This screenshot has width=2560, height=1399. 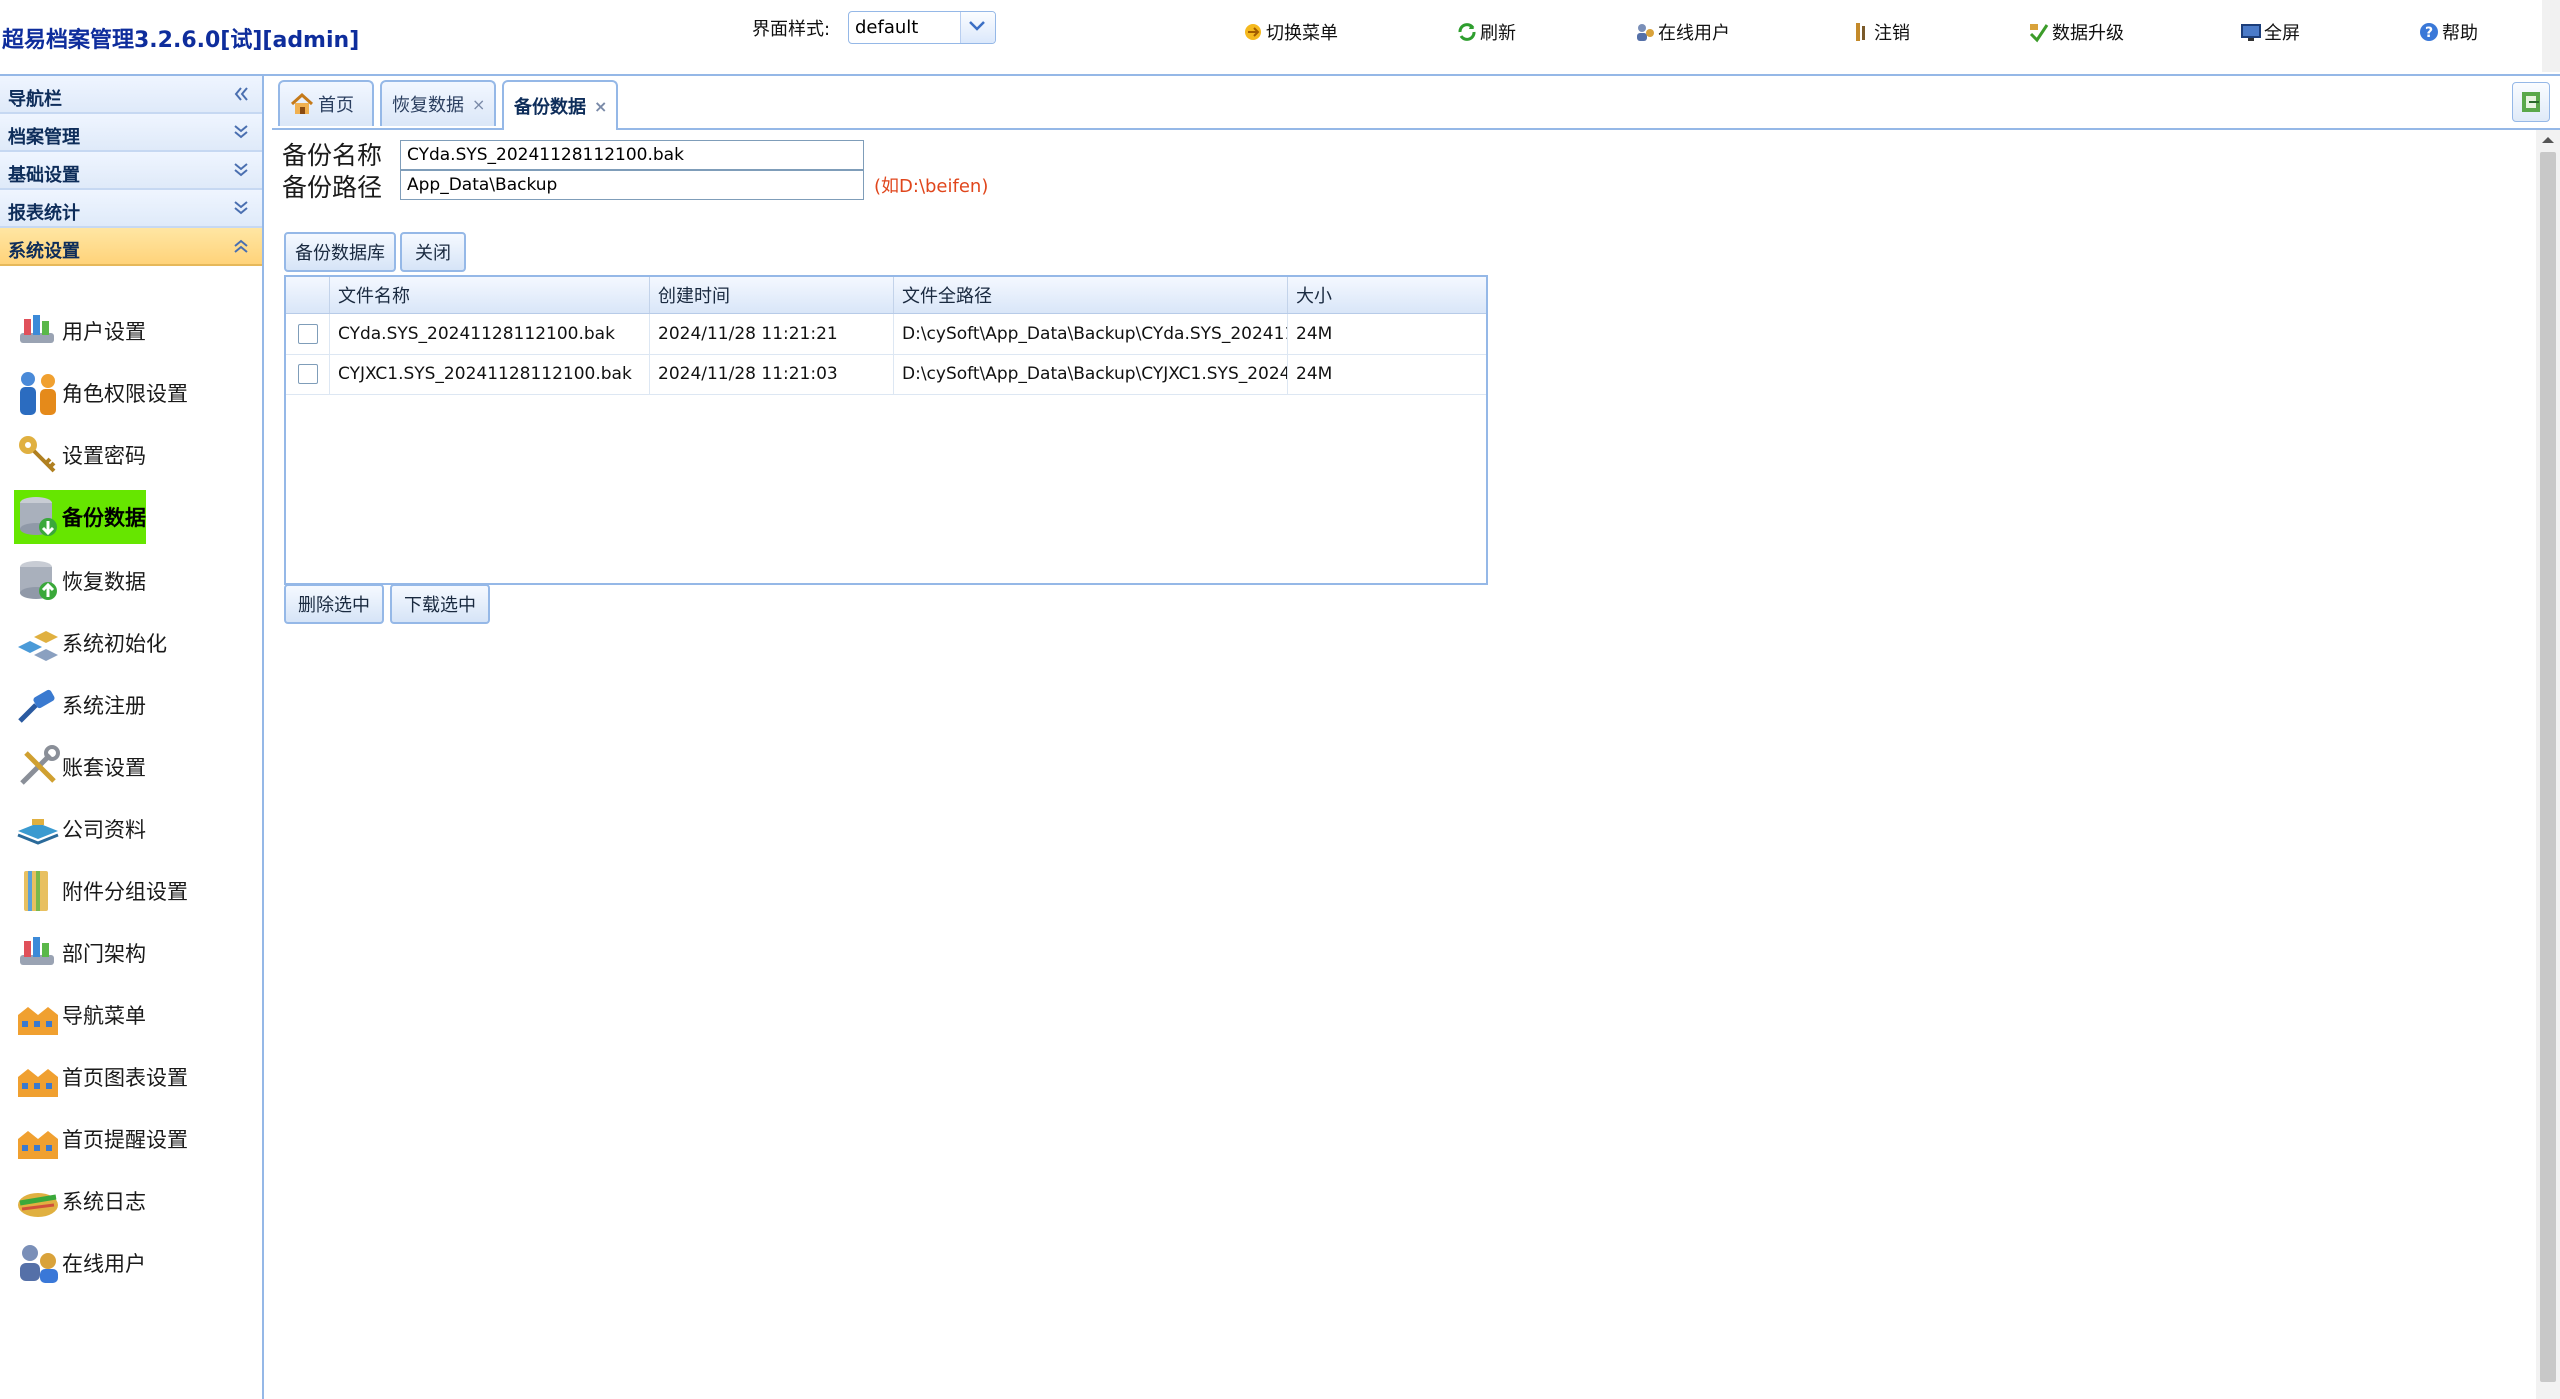 I want to click on switch-menu-button: 切换菜单, so click(x=1290, y=32).